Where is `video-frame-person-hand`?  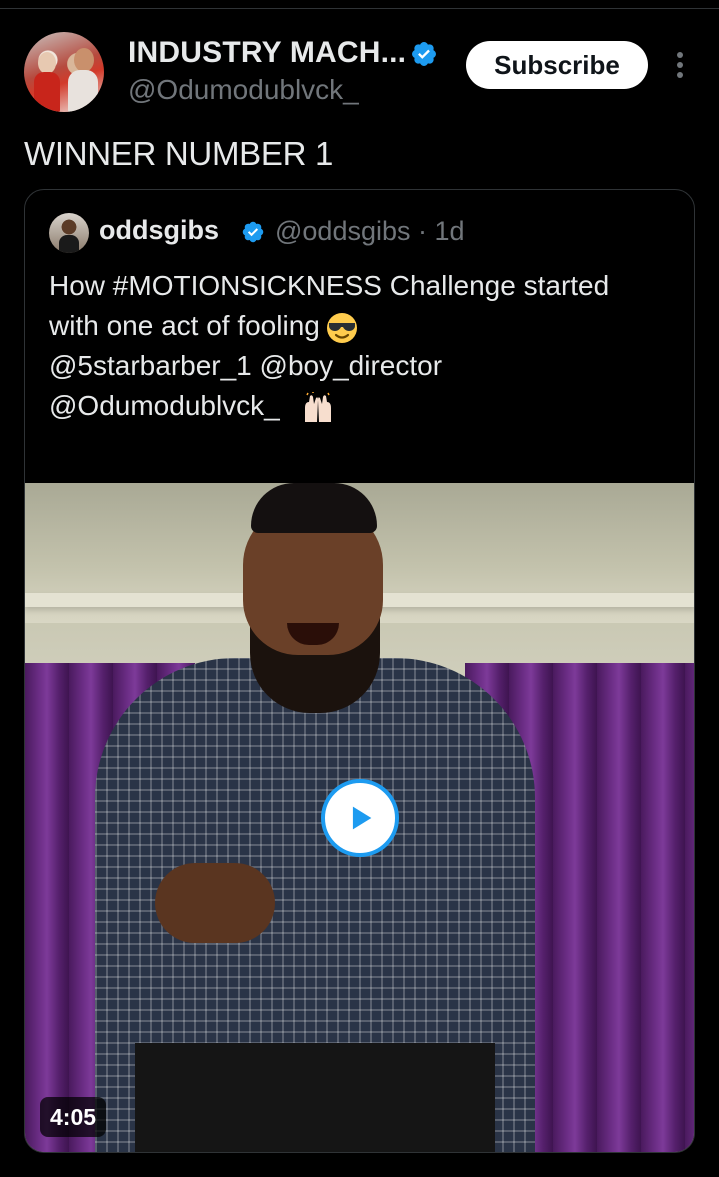
video-frame-person-hand is located at coordinates (215, 903).